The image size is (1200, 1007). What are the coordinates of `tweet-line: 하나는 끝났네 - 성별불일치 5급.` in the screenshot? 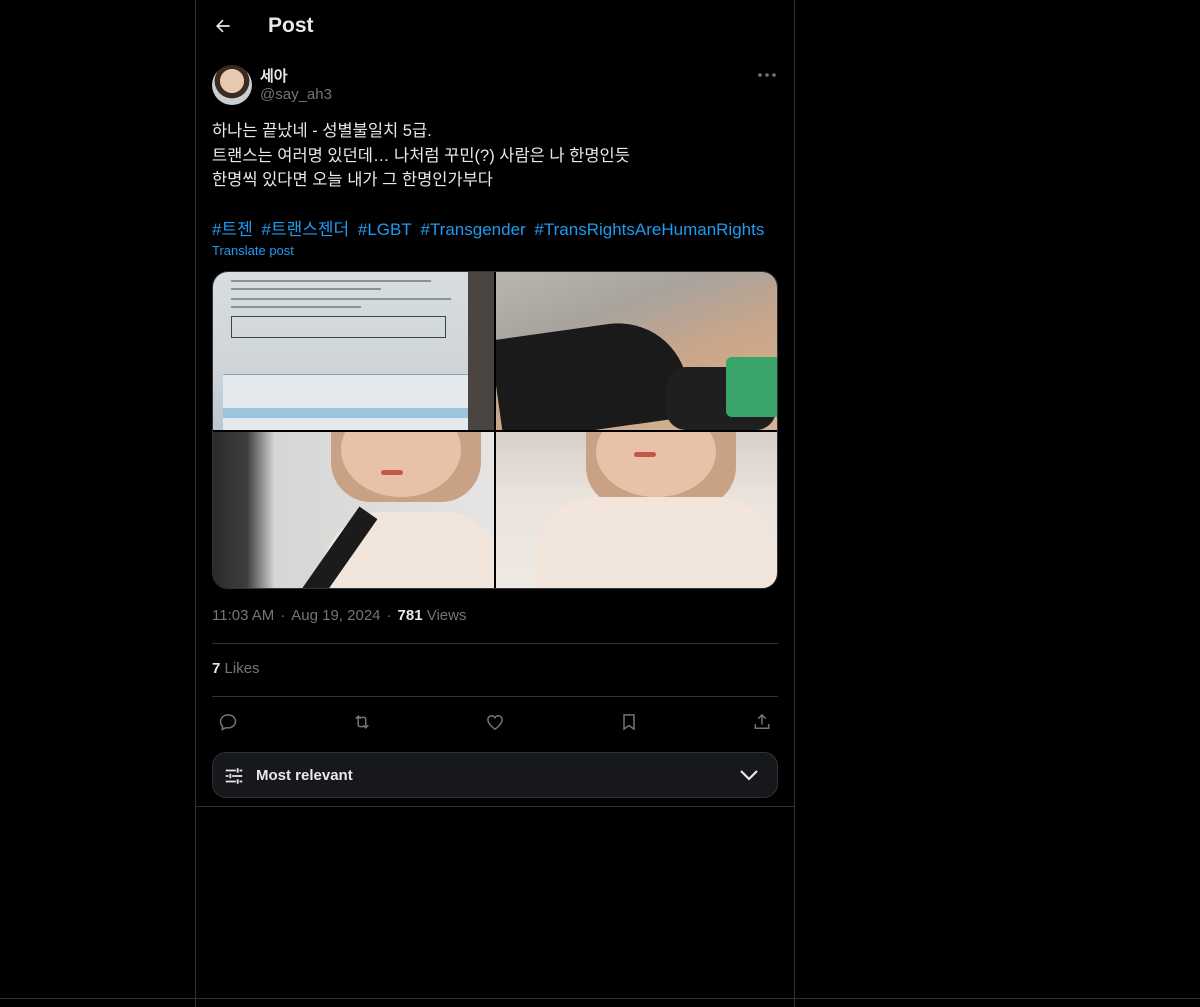 It's located at (322, 131).